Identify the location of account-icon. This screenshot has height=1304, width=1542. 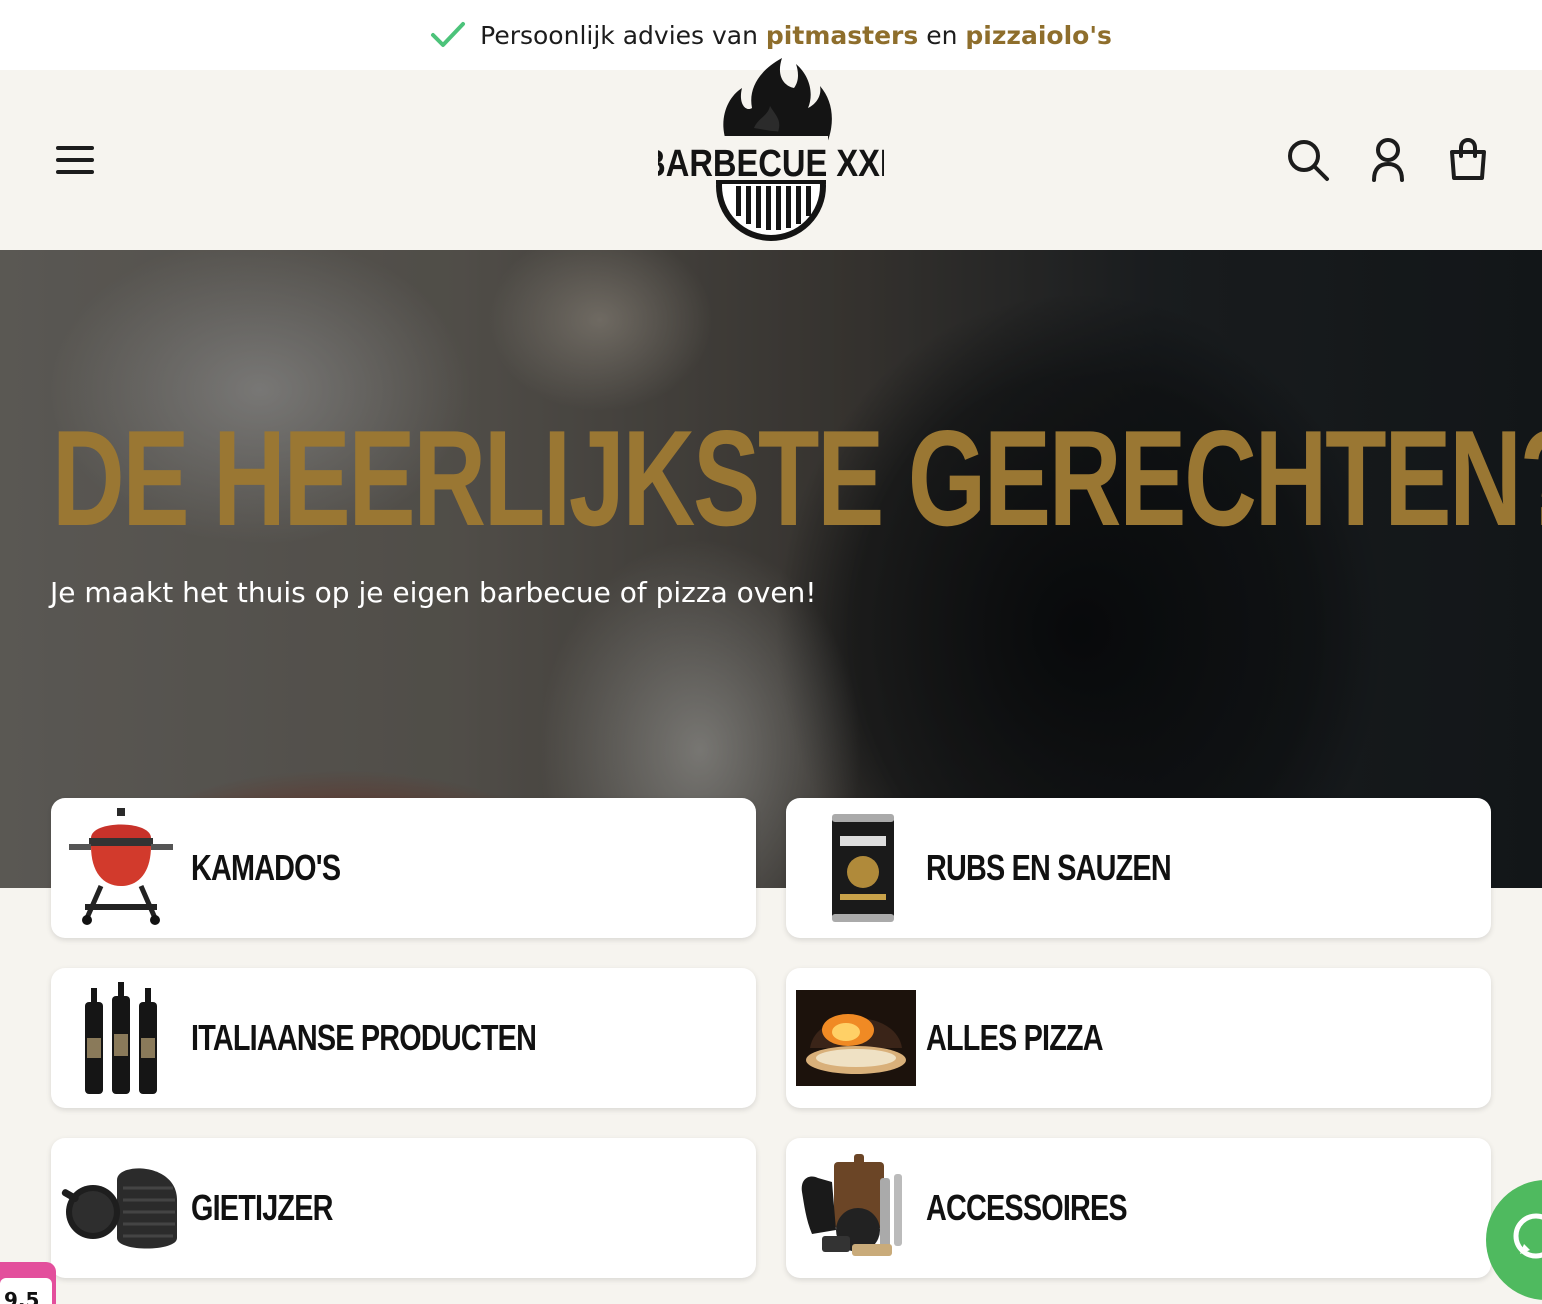
(1388, 160).